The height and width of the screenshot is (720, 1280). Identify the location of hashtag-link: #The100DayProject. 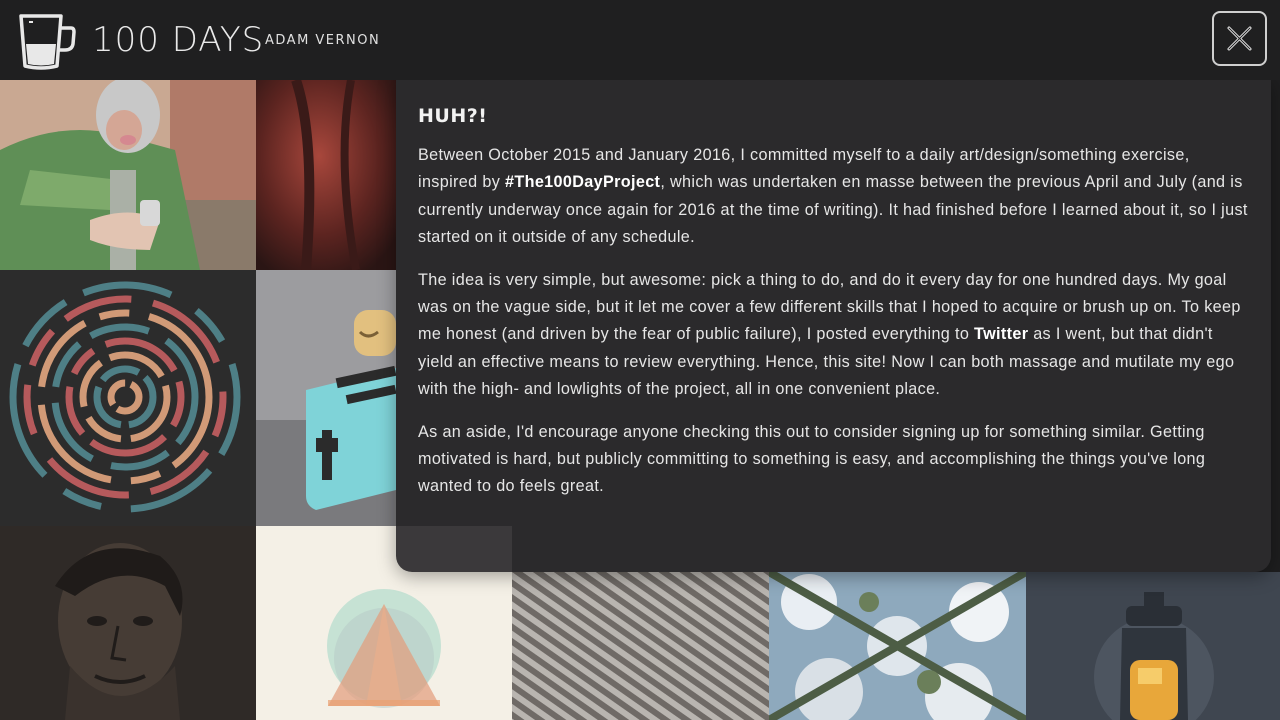
(582, 182).